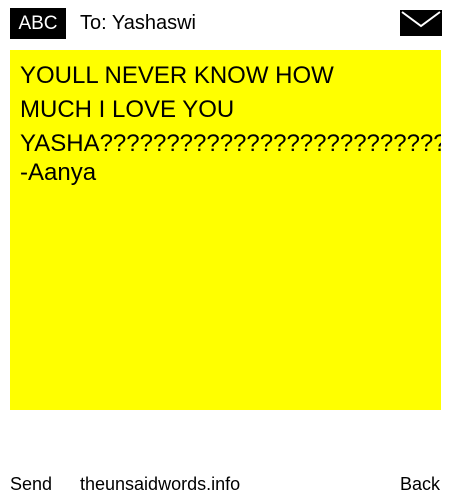  Describe the element at coordinates (138, 23) in the screenshot. I see `recipient-label: To: Yashaswi` at that location.